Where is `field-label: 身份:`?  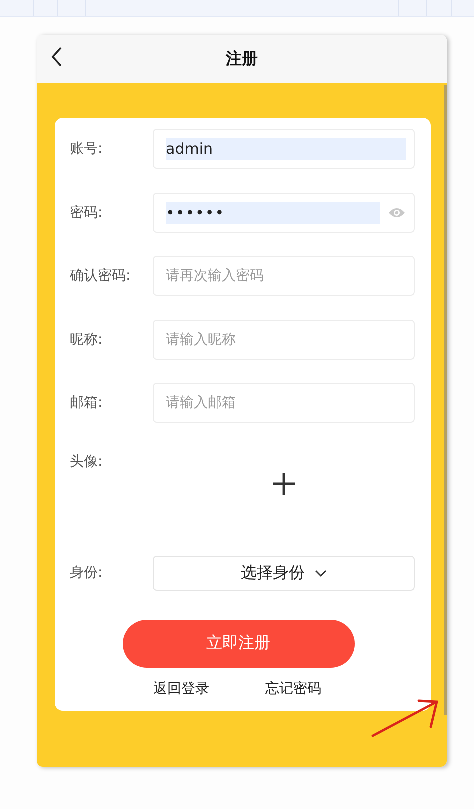 field-label: 身份: is located at coordinates (87, 573).